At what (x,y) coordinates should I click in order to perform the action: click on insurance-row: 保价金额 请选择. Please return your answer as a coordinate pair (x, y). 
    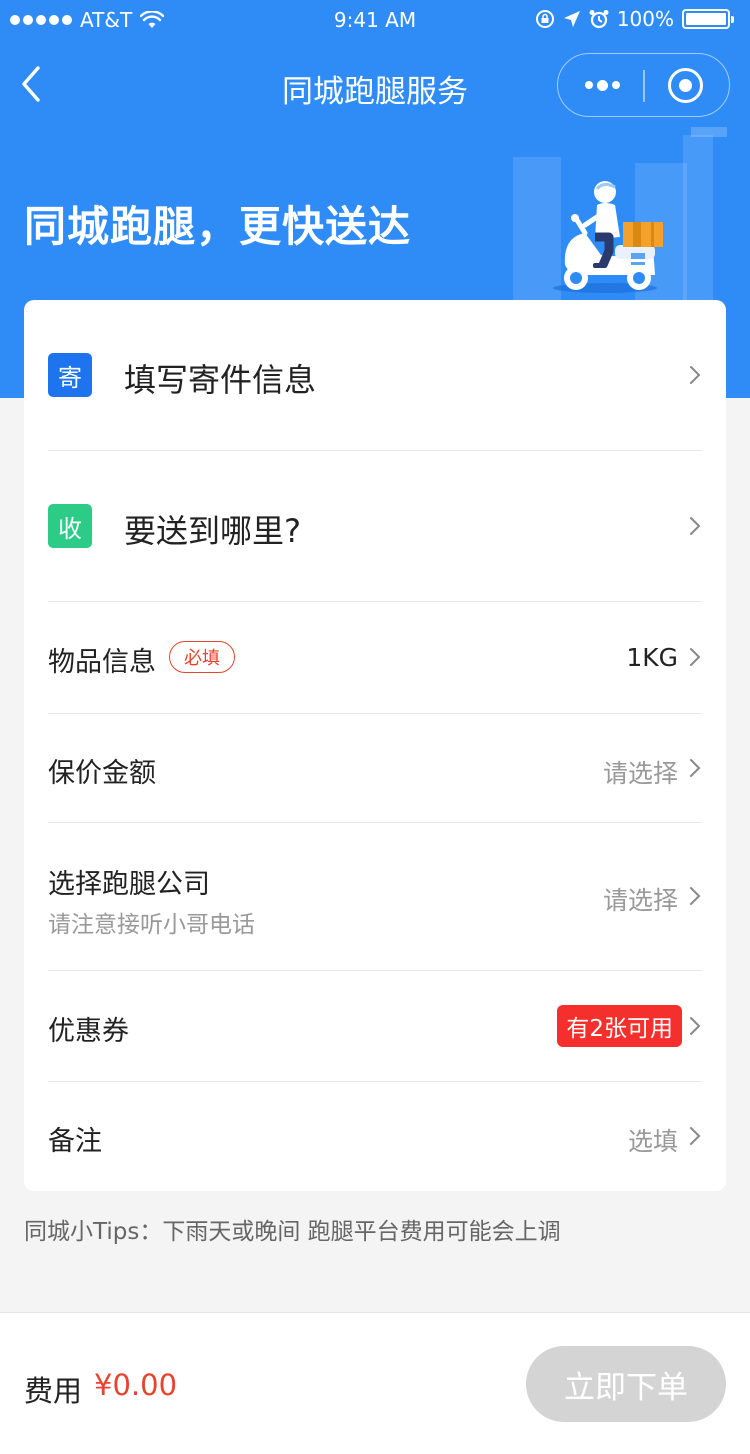
    Looking at the image, I should click on (375, 768).